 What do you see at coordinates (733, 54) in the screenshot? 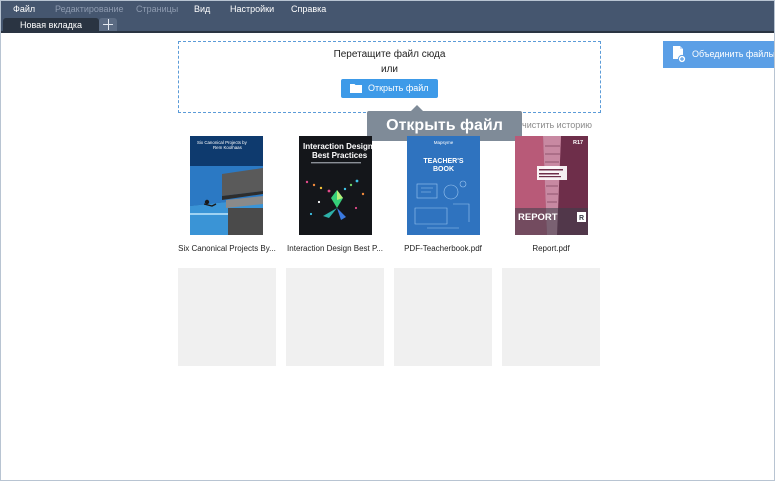
I see `merge-files-label: Объединить файлы` at bounding box center [733, 54].